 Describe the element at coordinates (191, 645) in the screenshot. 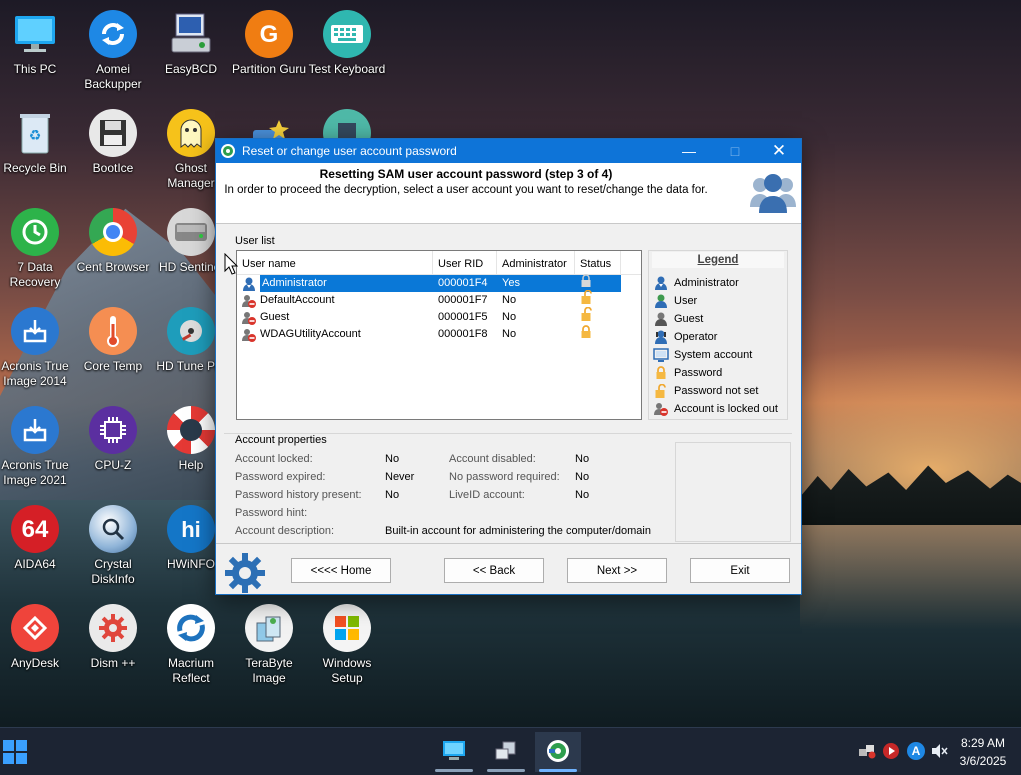

I see `desktop-icon-macrium-reflect: Macrium Reflect` at that location.